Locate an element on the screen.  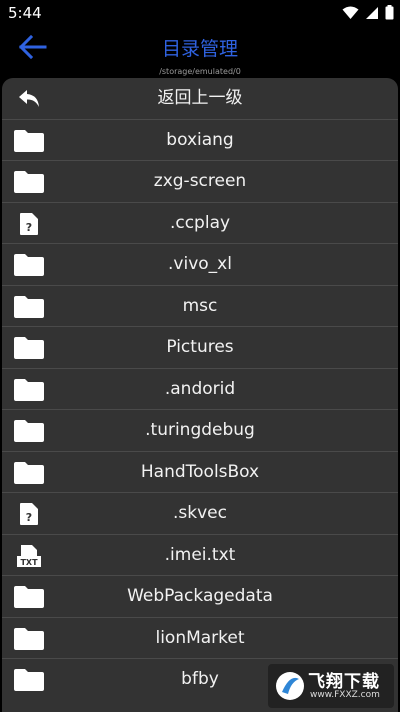
list-item: boxiang is located at coordinates (200, 140).